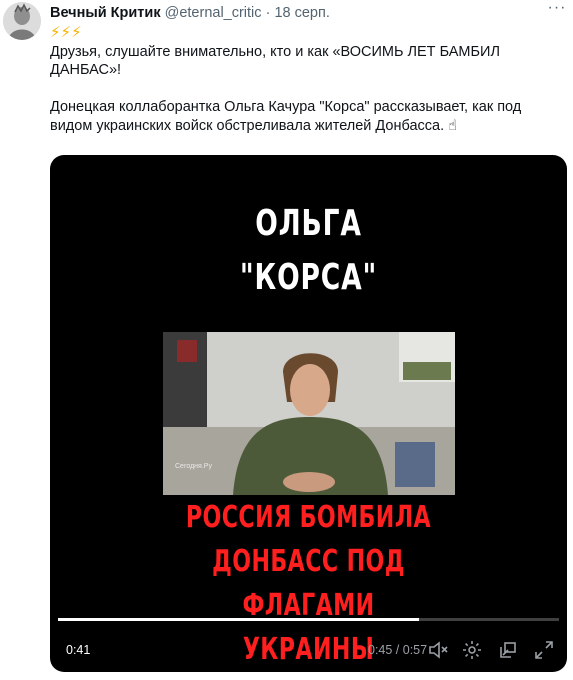 The height and width of the screenshot is (680, 573). Describe the element at coordinates (213, 13) in the screenshot. I see `author-handle: @eternal_critic` at that location.